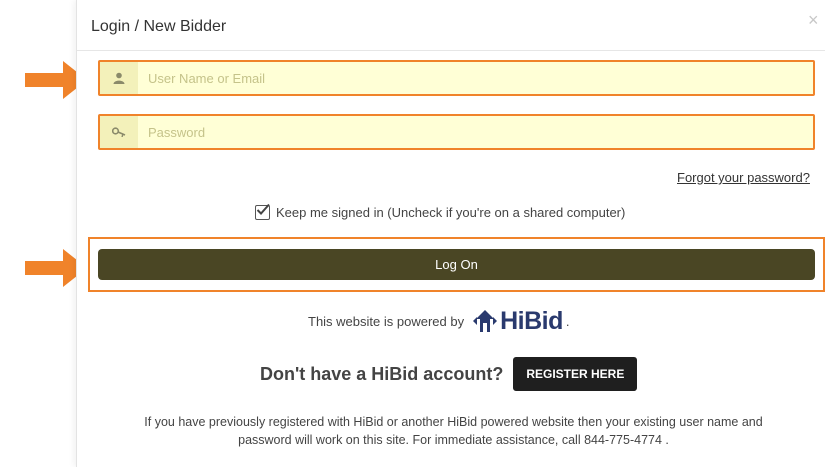 The width and height of the screenshot is (825, 467). I want to click on register-here-button: REGISTER HERE, so click(575, 374).